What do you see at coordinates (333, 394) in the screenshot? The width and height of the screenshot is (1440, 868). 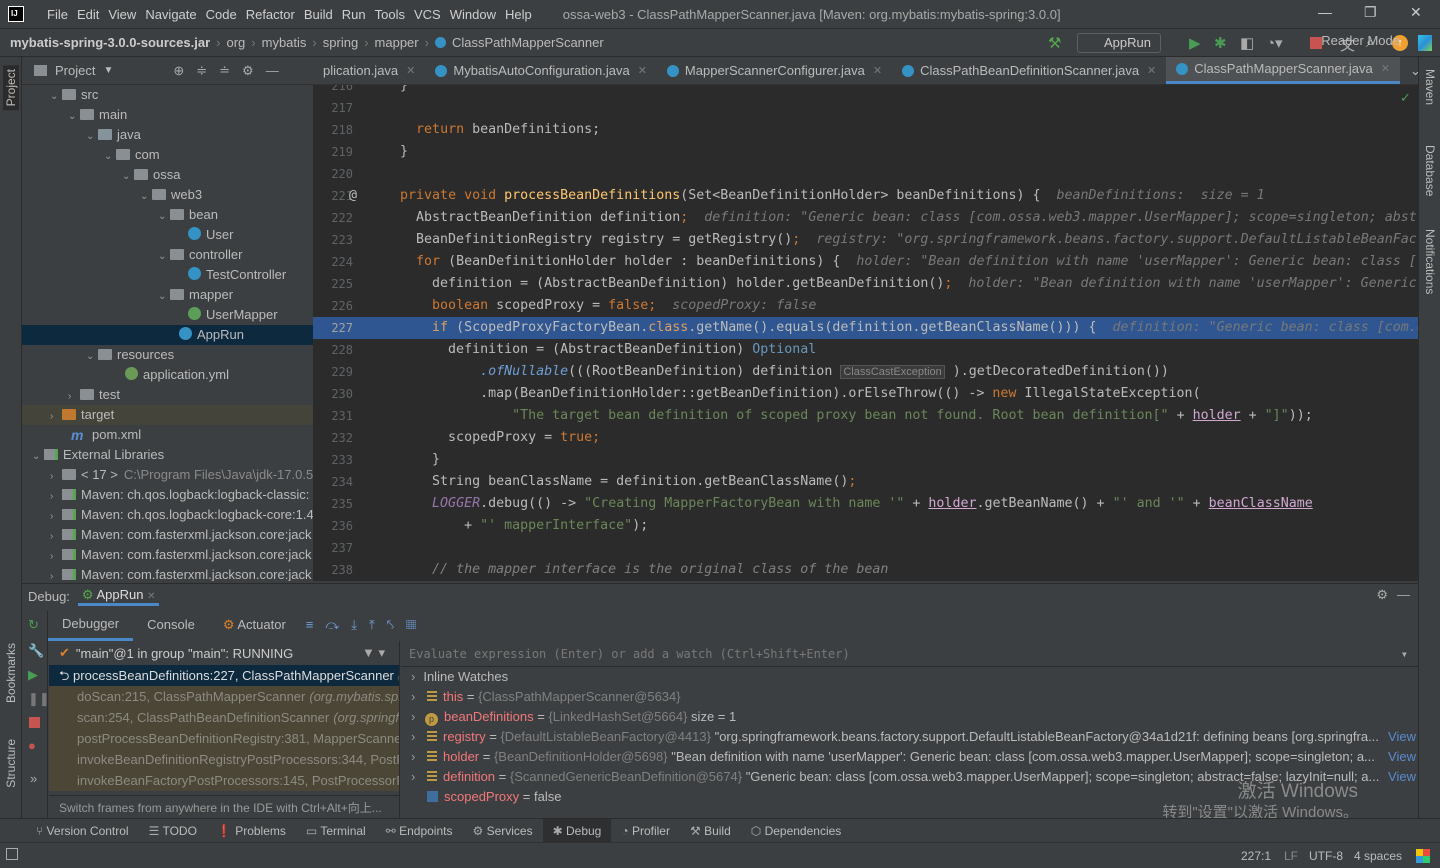 I see `line-number: 230` at bounding box center [333, 394].